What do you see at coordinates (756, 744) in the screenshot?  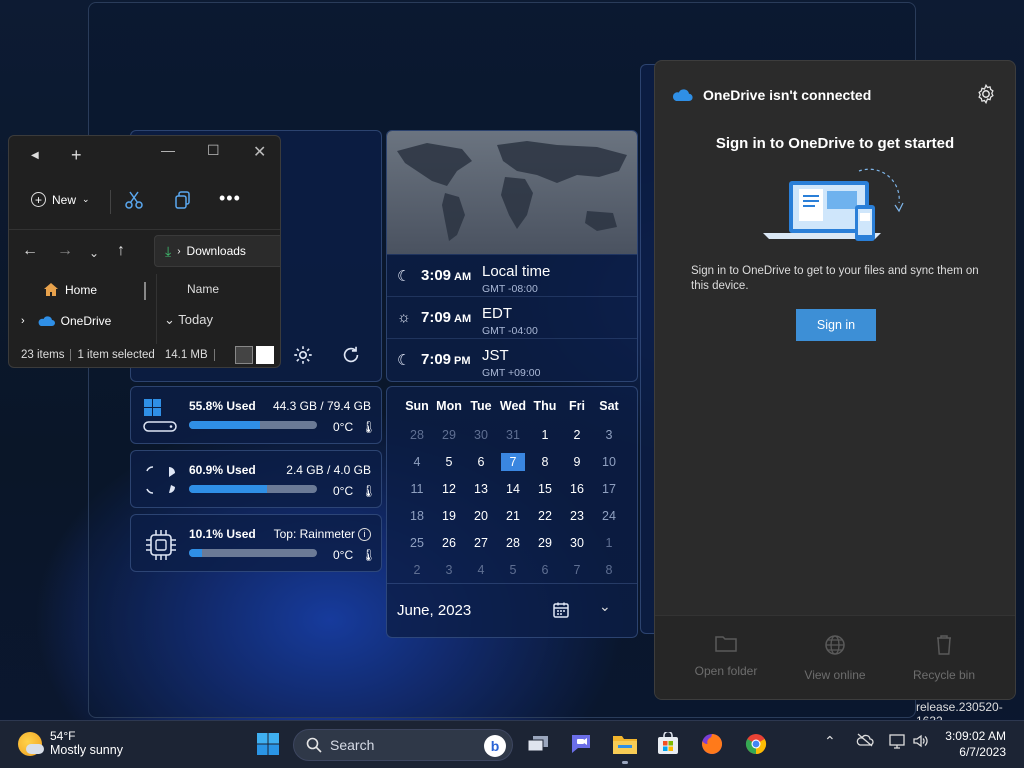 I see `chrome-icon` at bounding box center [756, 744].